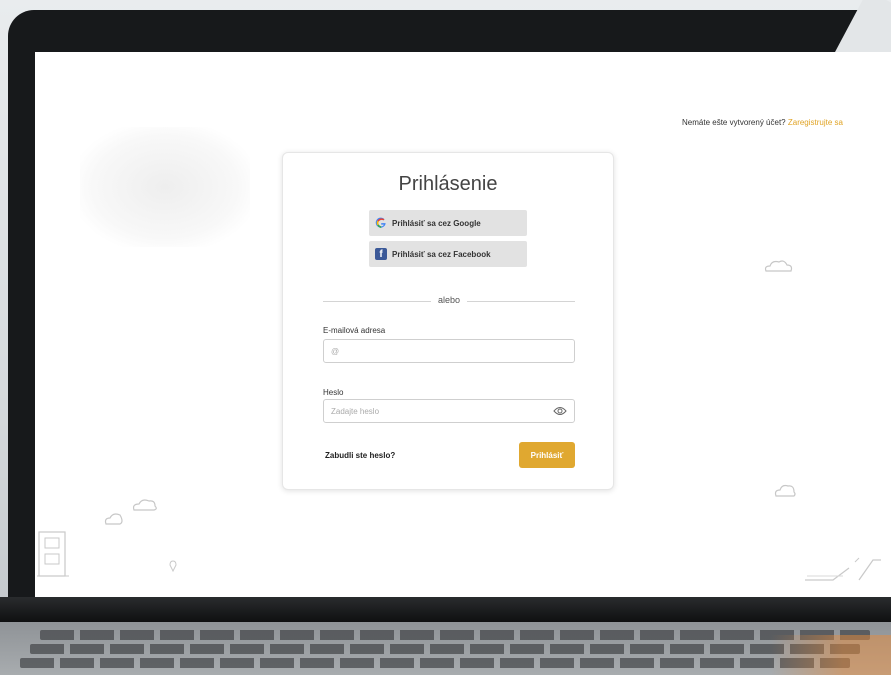 Image resolution: width=891 pixels, height=675 pixels. I want to click on divider-text: alebo, so click(449, 300).